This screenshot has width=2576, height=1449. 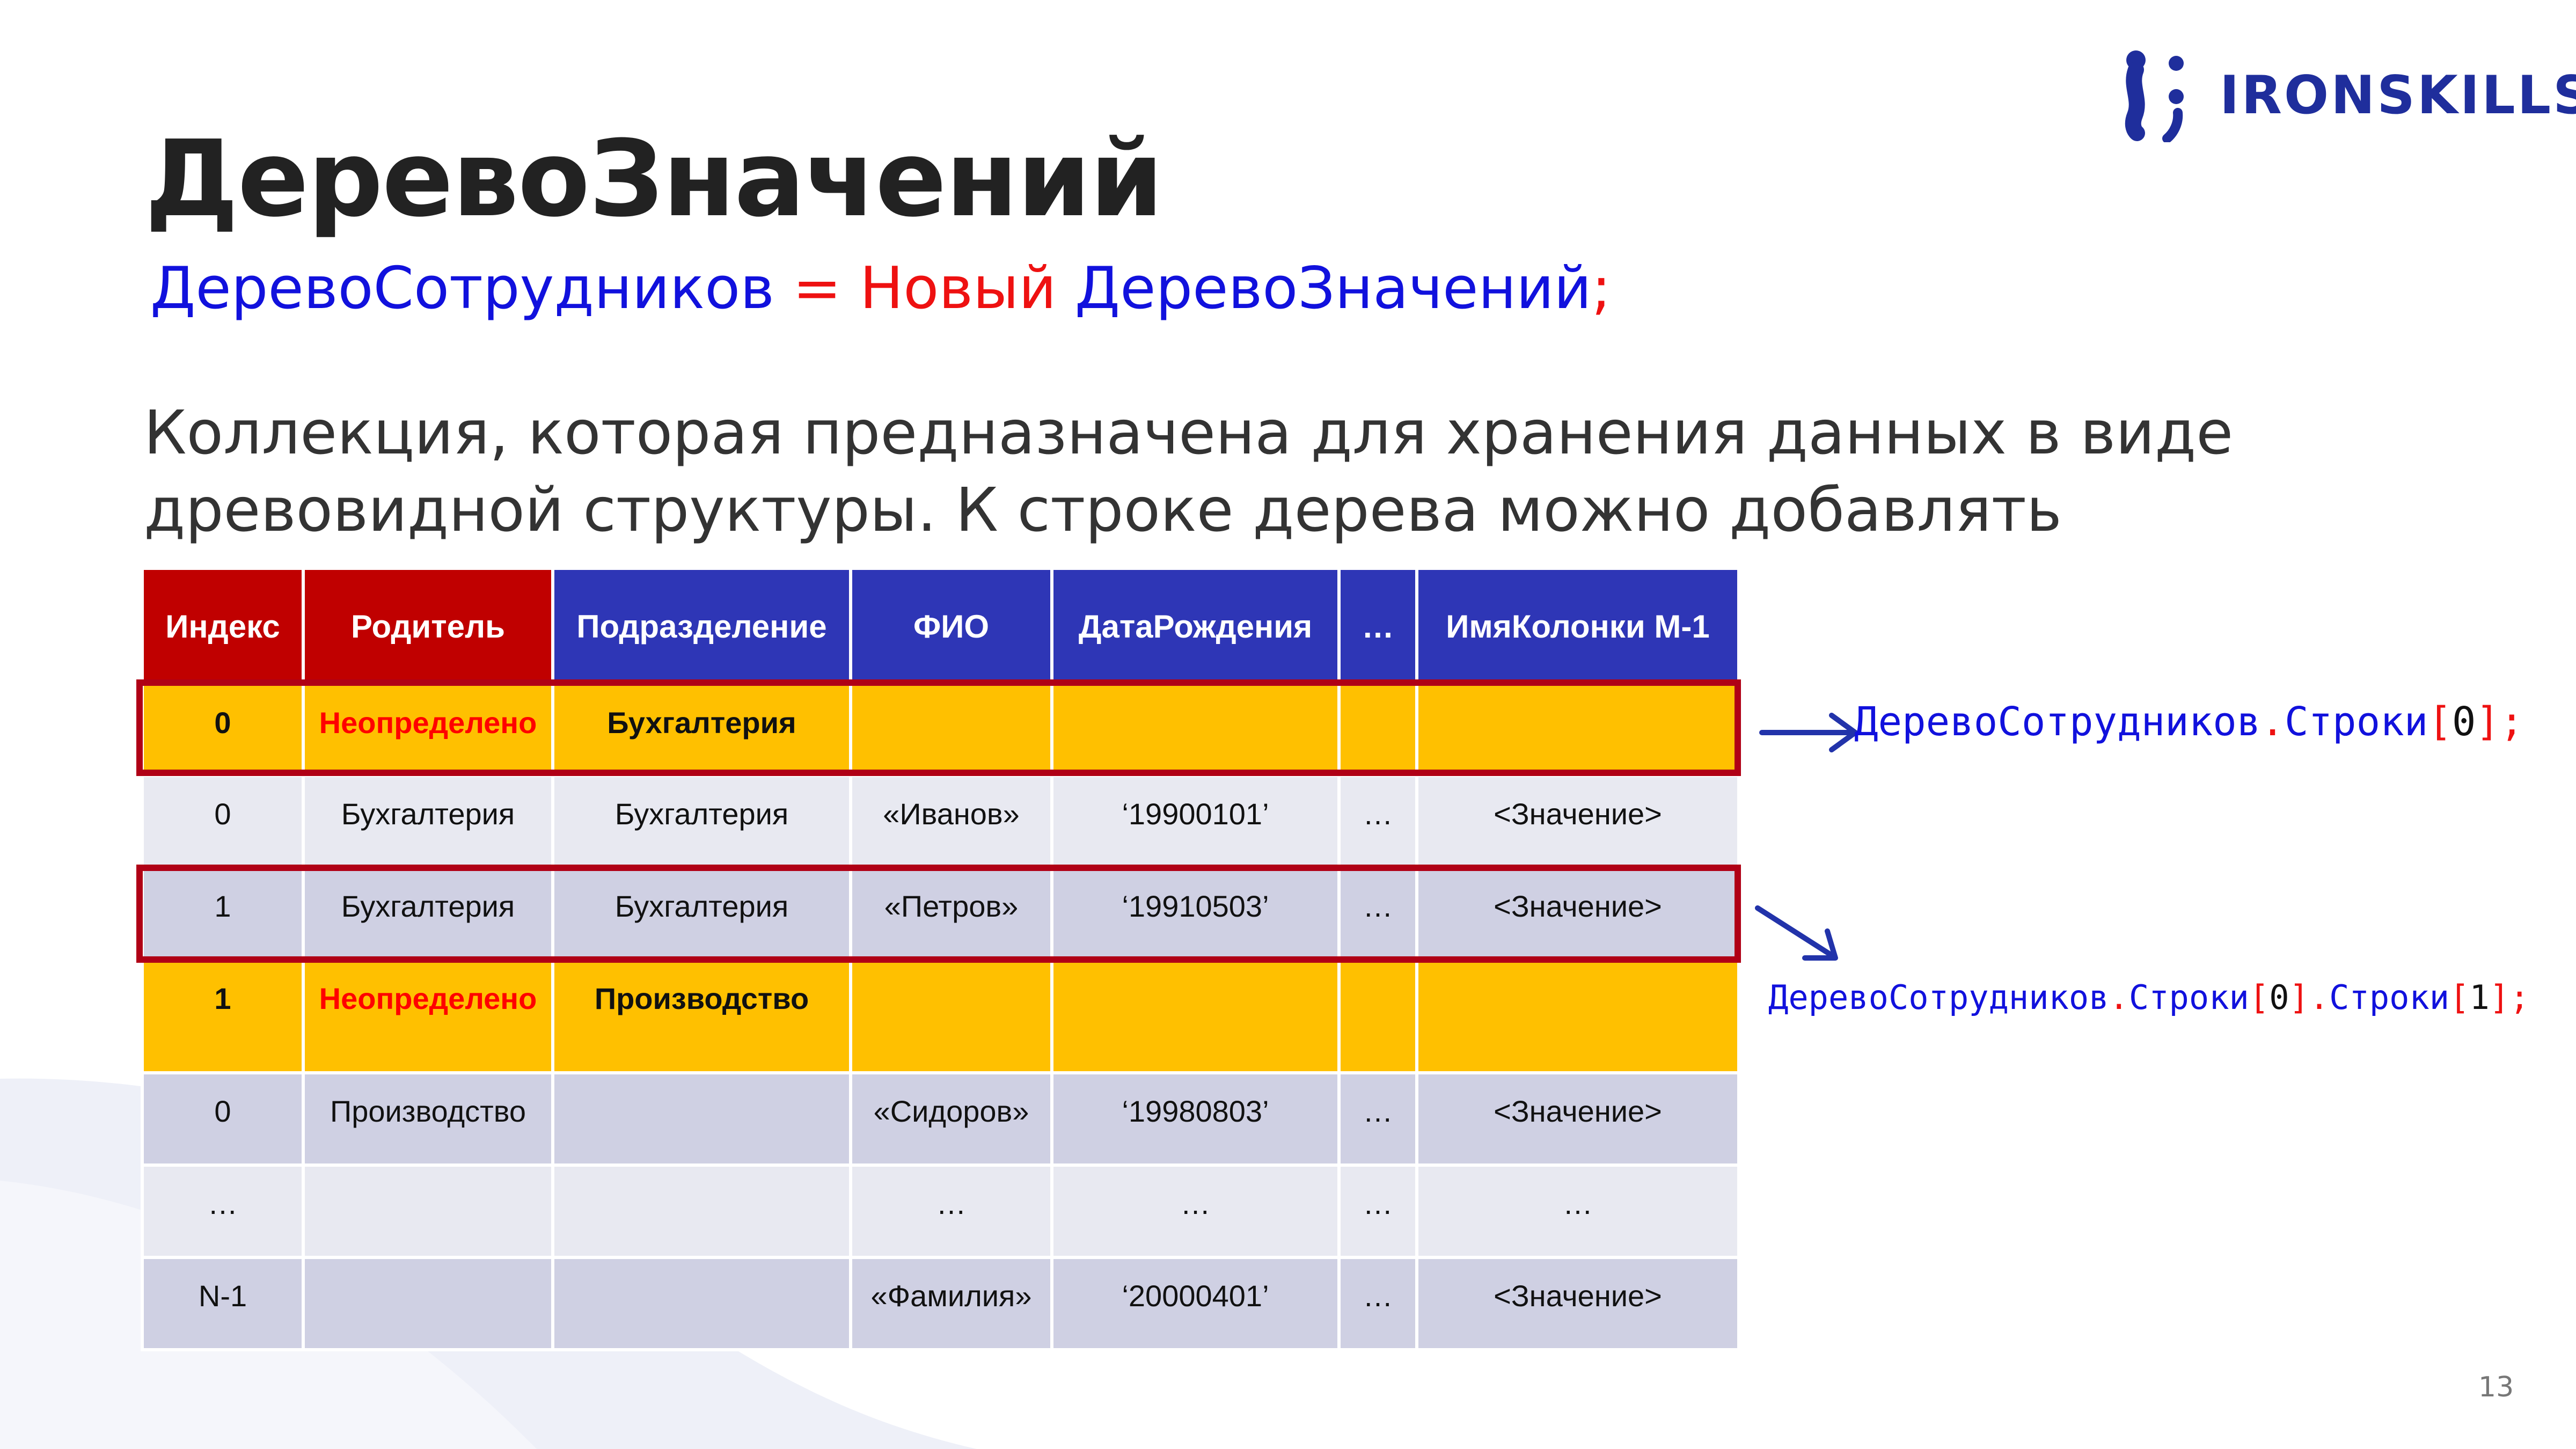 I want to click on header-birthdate: ДатаРождения, so click(x=1195, y=626).